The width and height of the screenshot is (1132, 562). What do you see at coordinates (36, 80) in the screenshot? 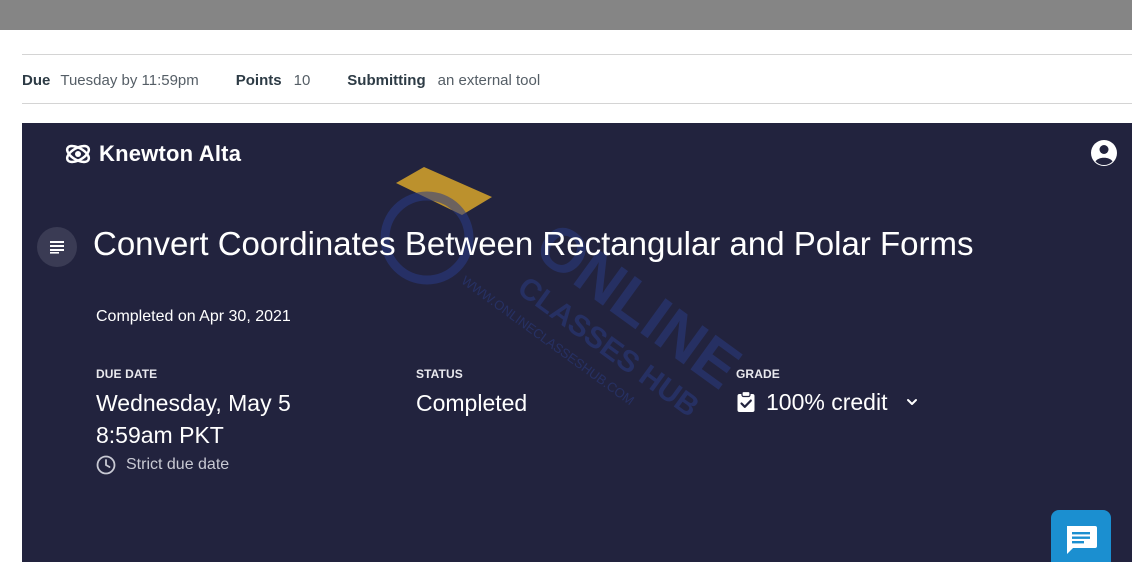
I see `due-label: Due` at bounding box center [36, 80].